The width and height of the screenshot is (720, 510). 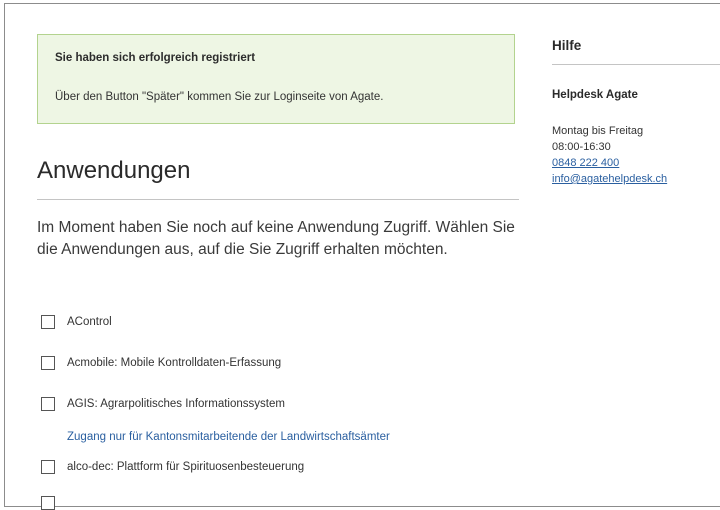 I want to click on helpdesk-days: Montag bis Freitag, so click(x=598, y=131).